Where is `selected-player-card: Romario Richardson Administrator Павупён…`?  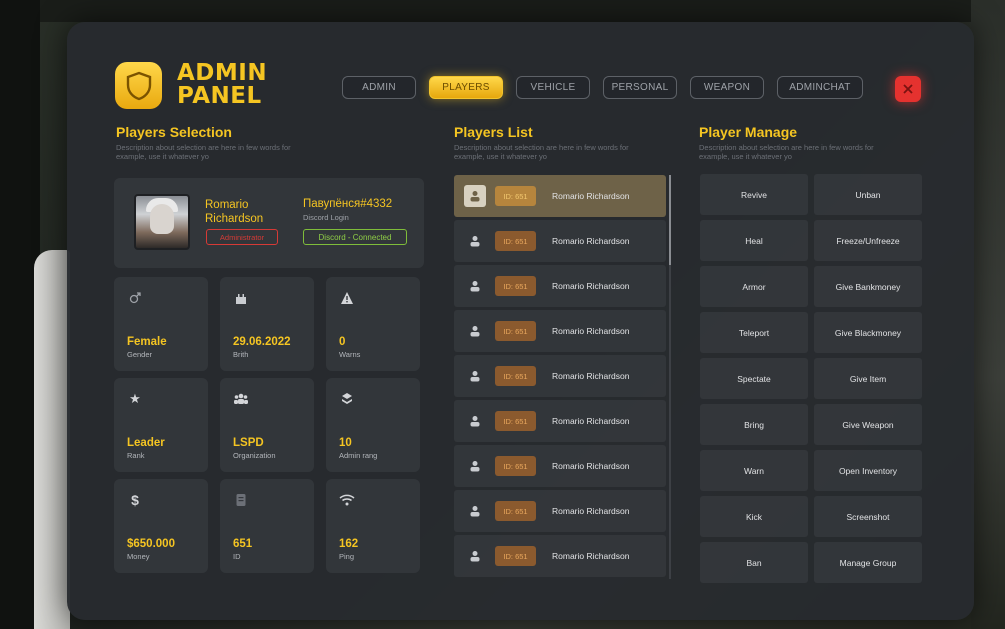 selected-player-card: Romario Richardson Administrator Павупён… is located at coordinates (269, 223).